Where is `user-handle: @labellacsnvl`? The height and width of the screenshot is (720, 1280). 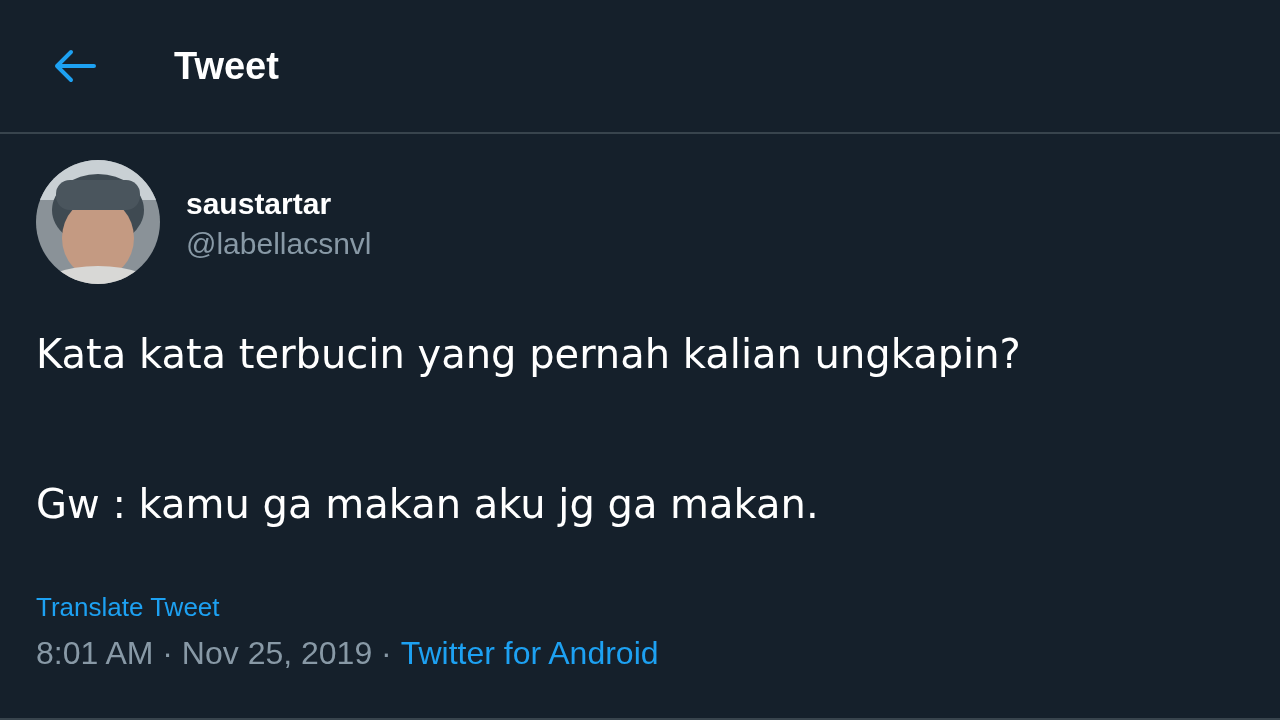 user-handle: @labellacsnvl is located at coordinates (279, 244).